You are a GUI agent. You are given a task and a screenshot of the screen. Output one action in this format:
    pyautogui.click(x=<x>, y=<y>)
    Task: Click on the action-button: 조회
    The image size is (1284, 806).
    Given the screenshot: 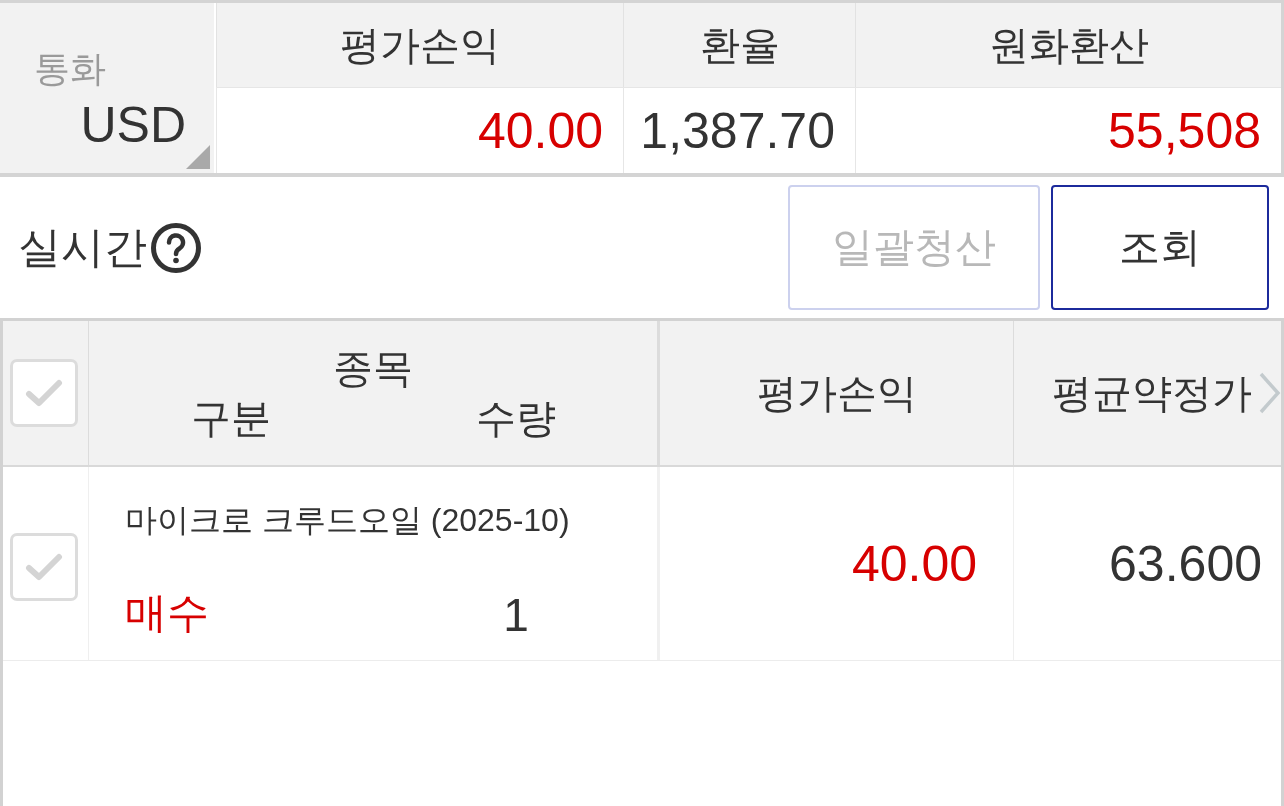 What is the action you would take?
    pyautogui.click(x=1160, y=247)
    